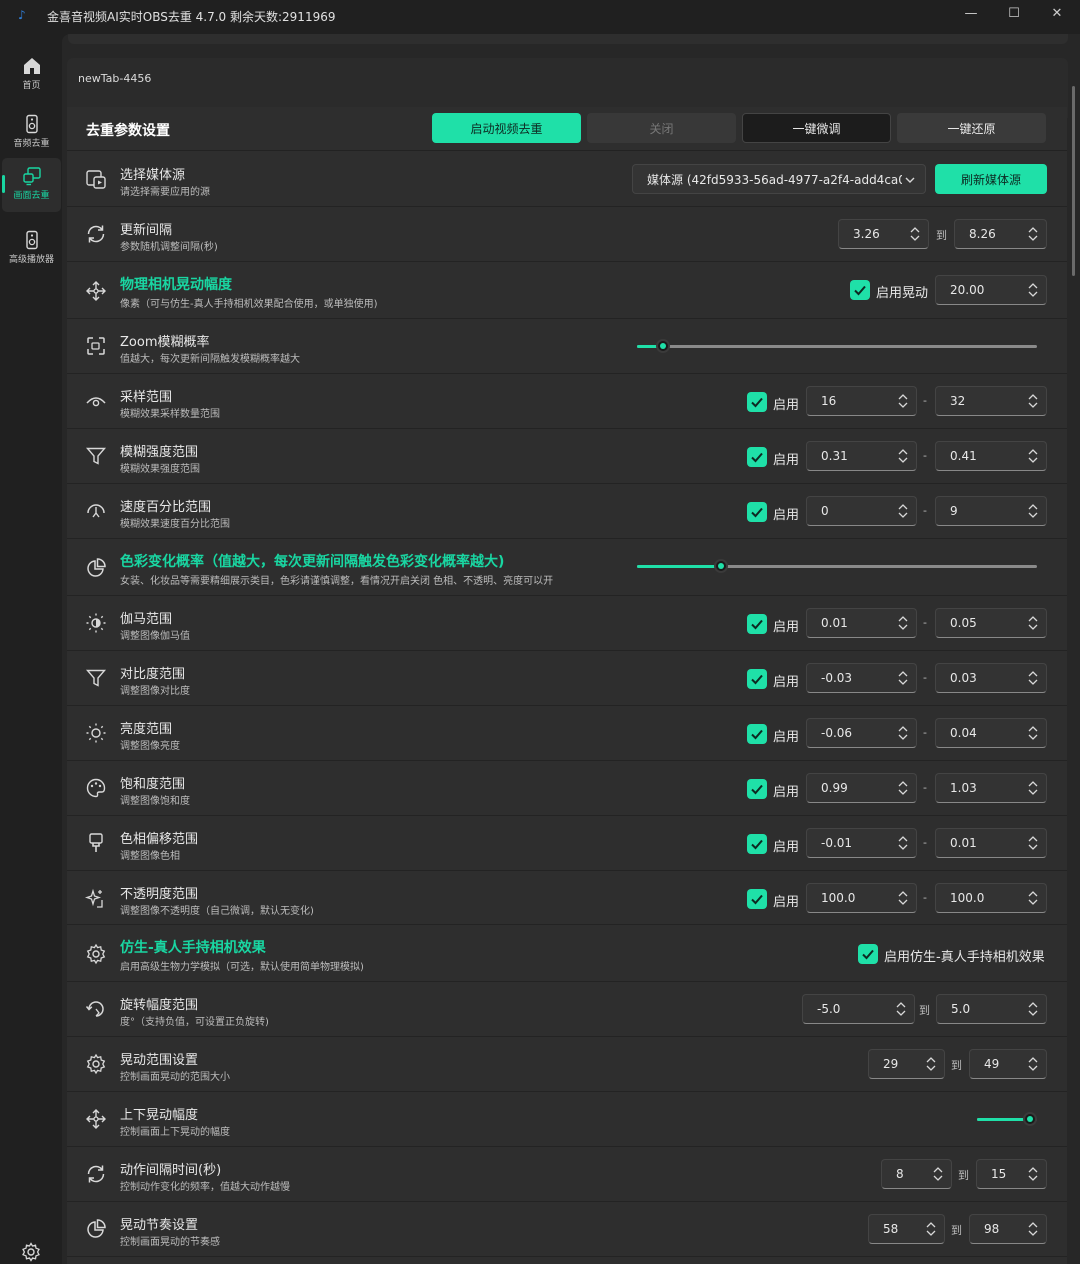 This screenshot has height=1264, width=1080. What do you see at coordinates (1073, 181) in the screenshot?
I see `scrollbar` at bounding box center [1073, 181].